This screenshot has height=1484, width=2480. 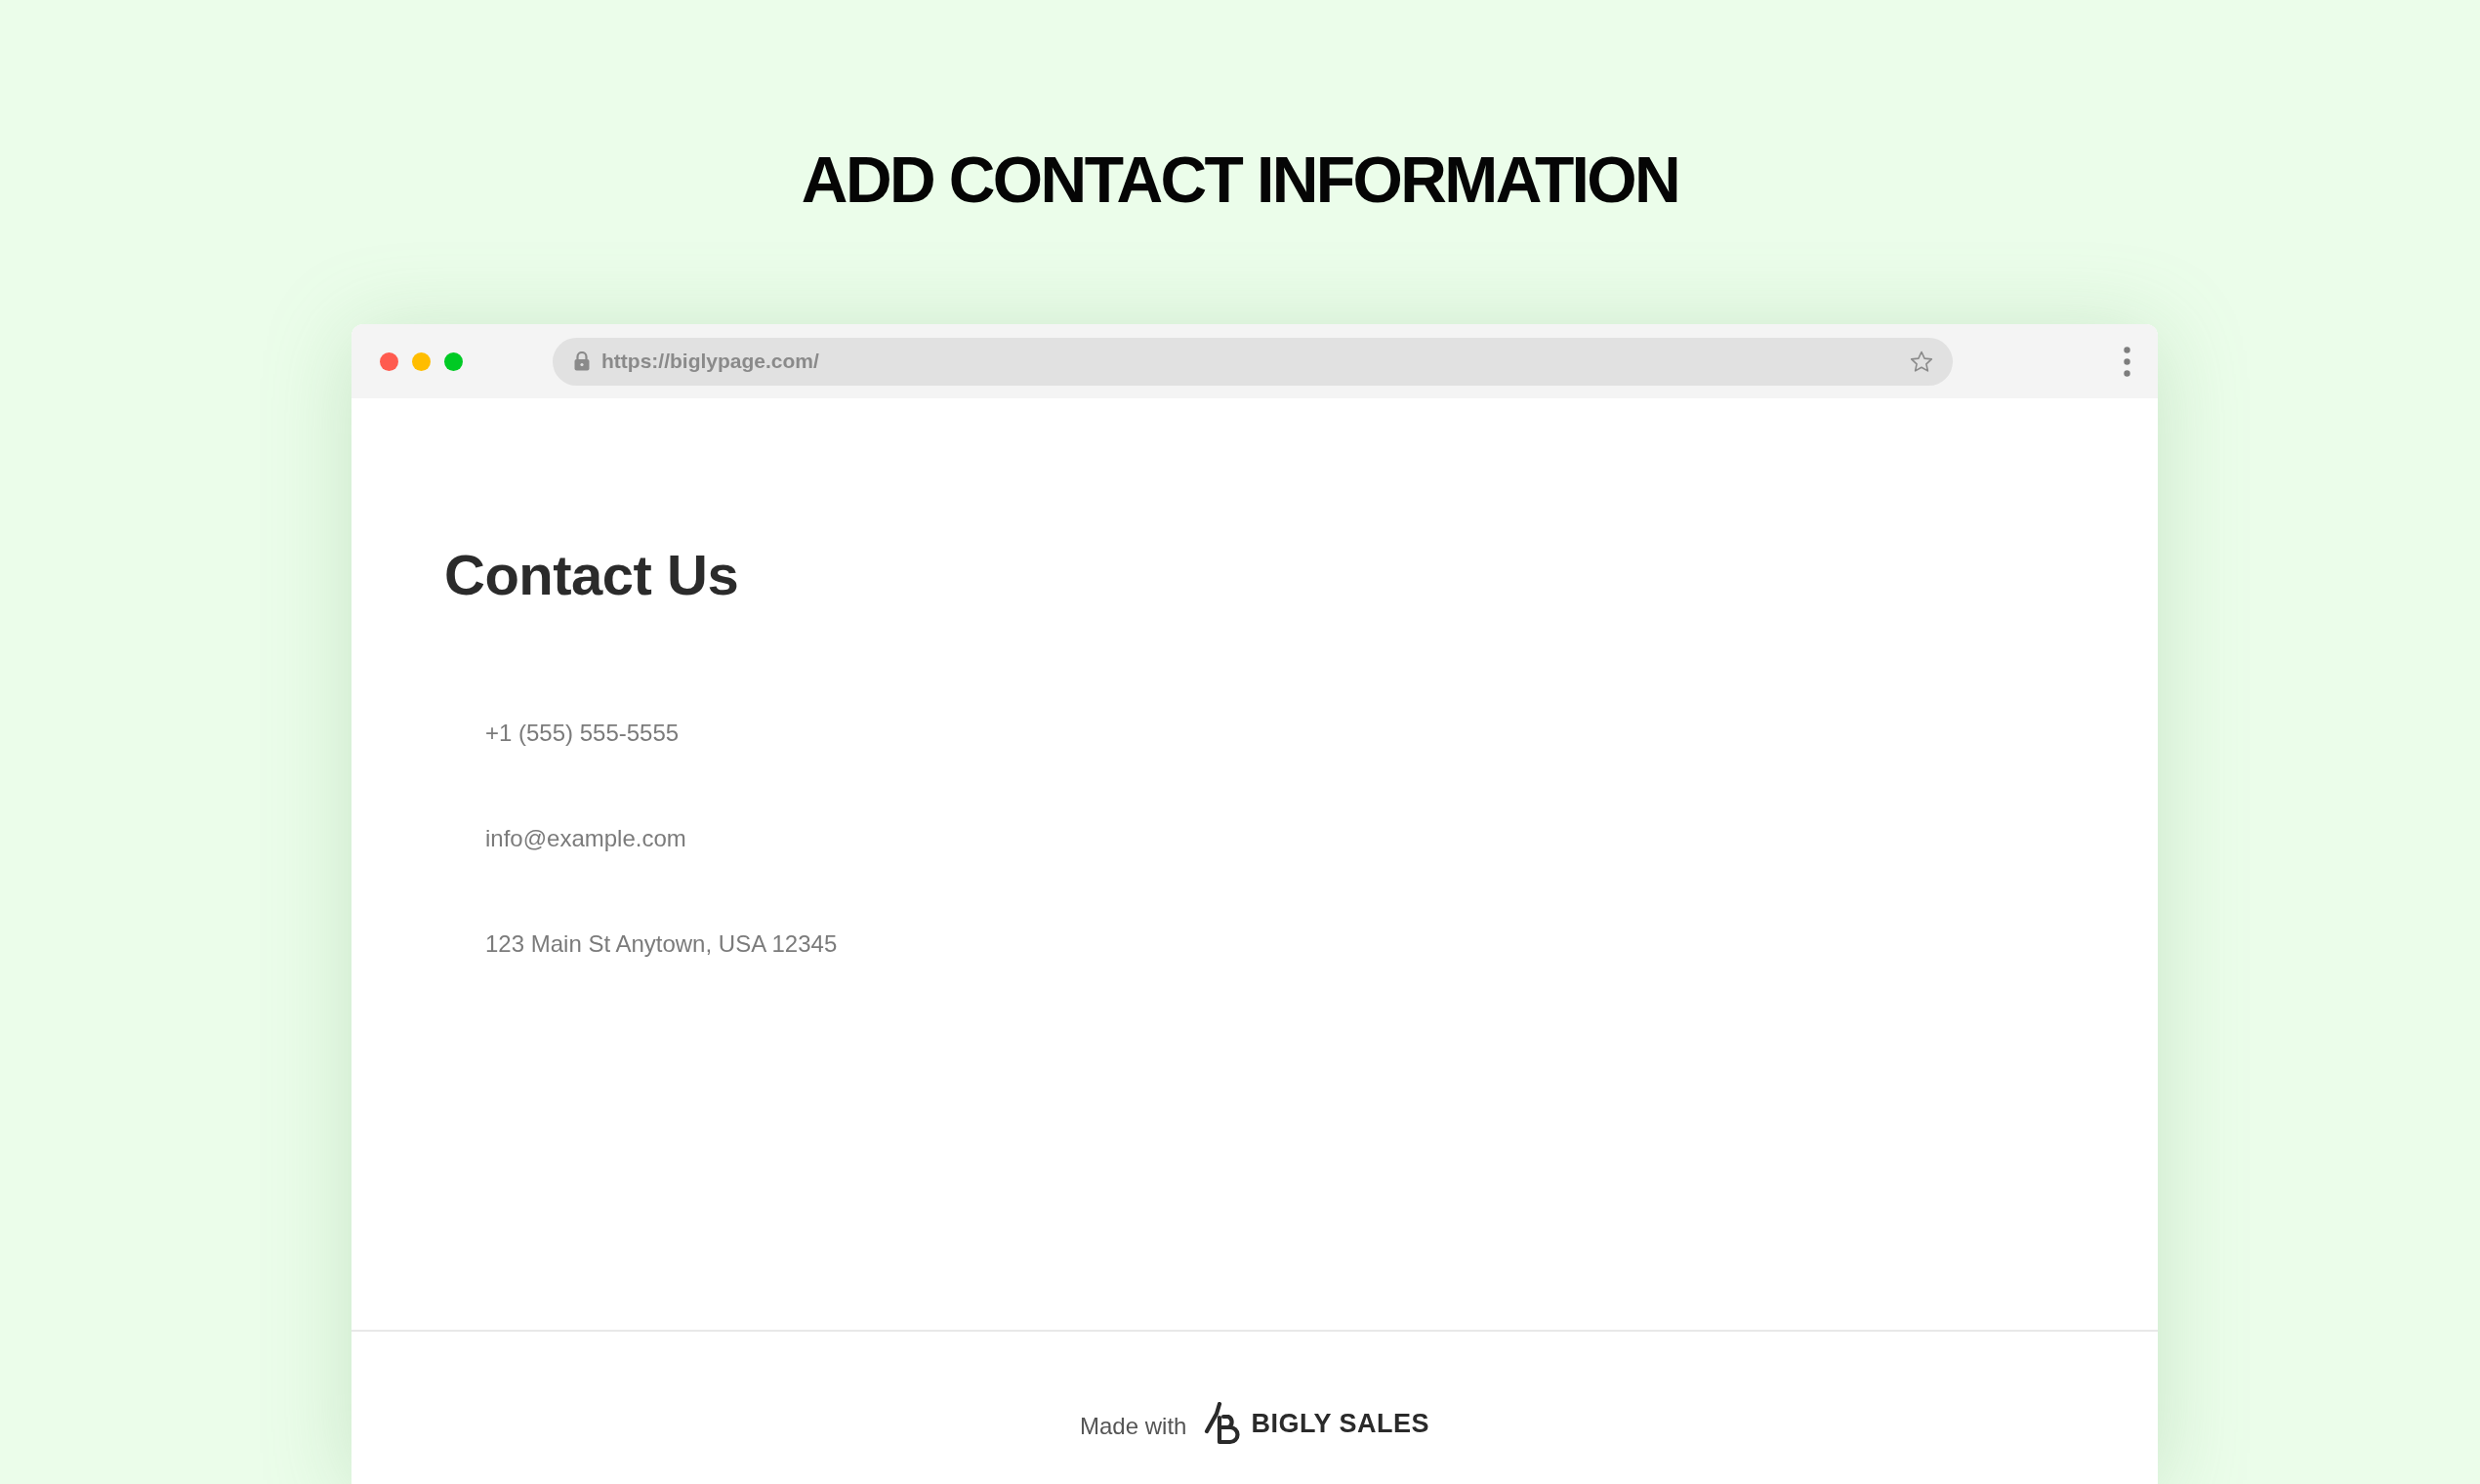 What do you see at coordinates (1340, 1424) in the screenshot?
I see `brand-name-text: BIGLY SALES` at bounding box center [1340, 1424].